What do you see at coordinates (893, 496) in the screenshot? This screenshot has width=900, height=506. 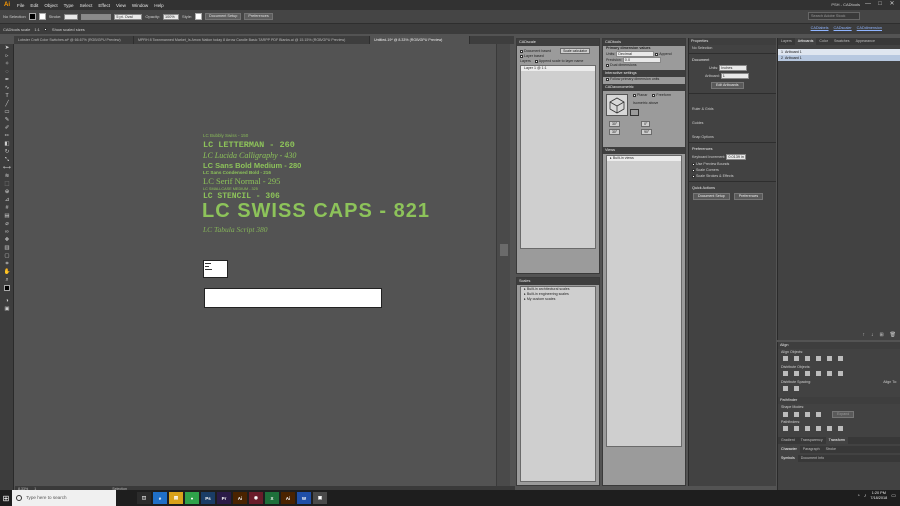 I see `notifications-icon: ▭` at bounding box center [893, 496].